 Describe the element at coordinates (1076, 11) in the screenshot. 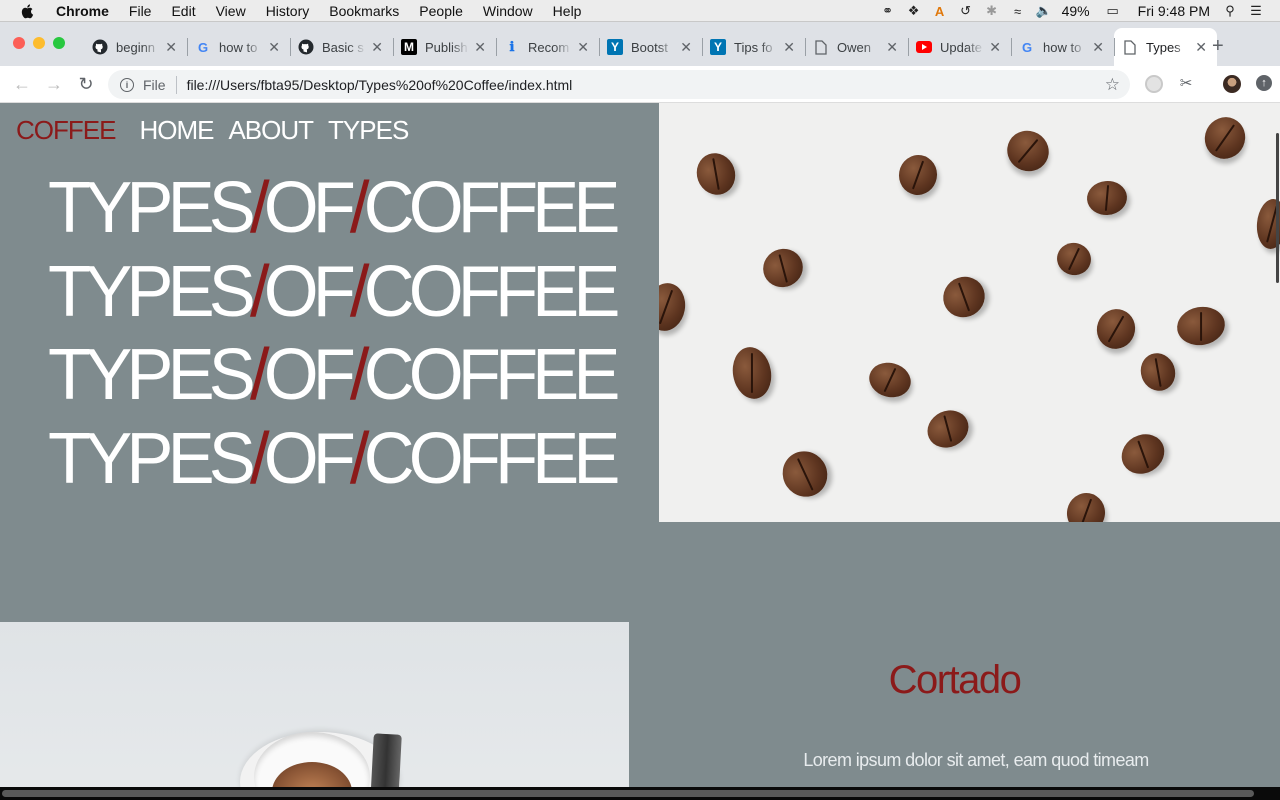

I see `battery-percent: 49%` at that location.